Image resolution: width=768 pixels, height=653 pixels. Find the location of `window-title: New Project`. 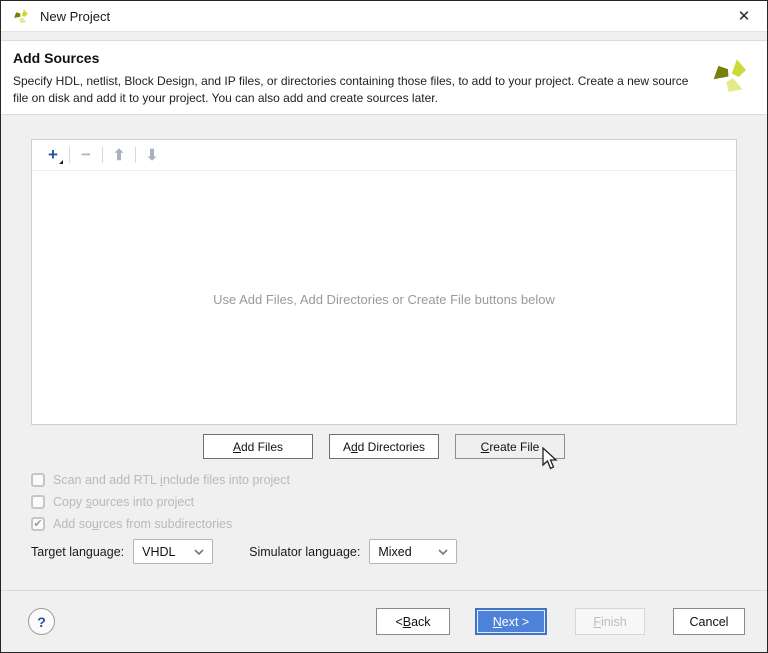

window-title: New Project is located at coordinates (75, 16).